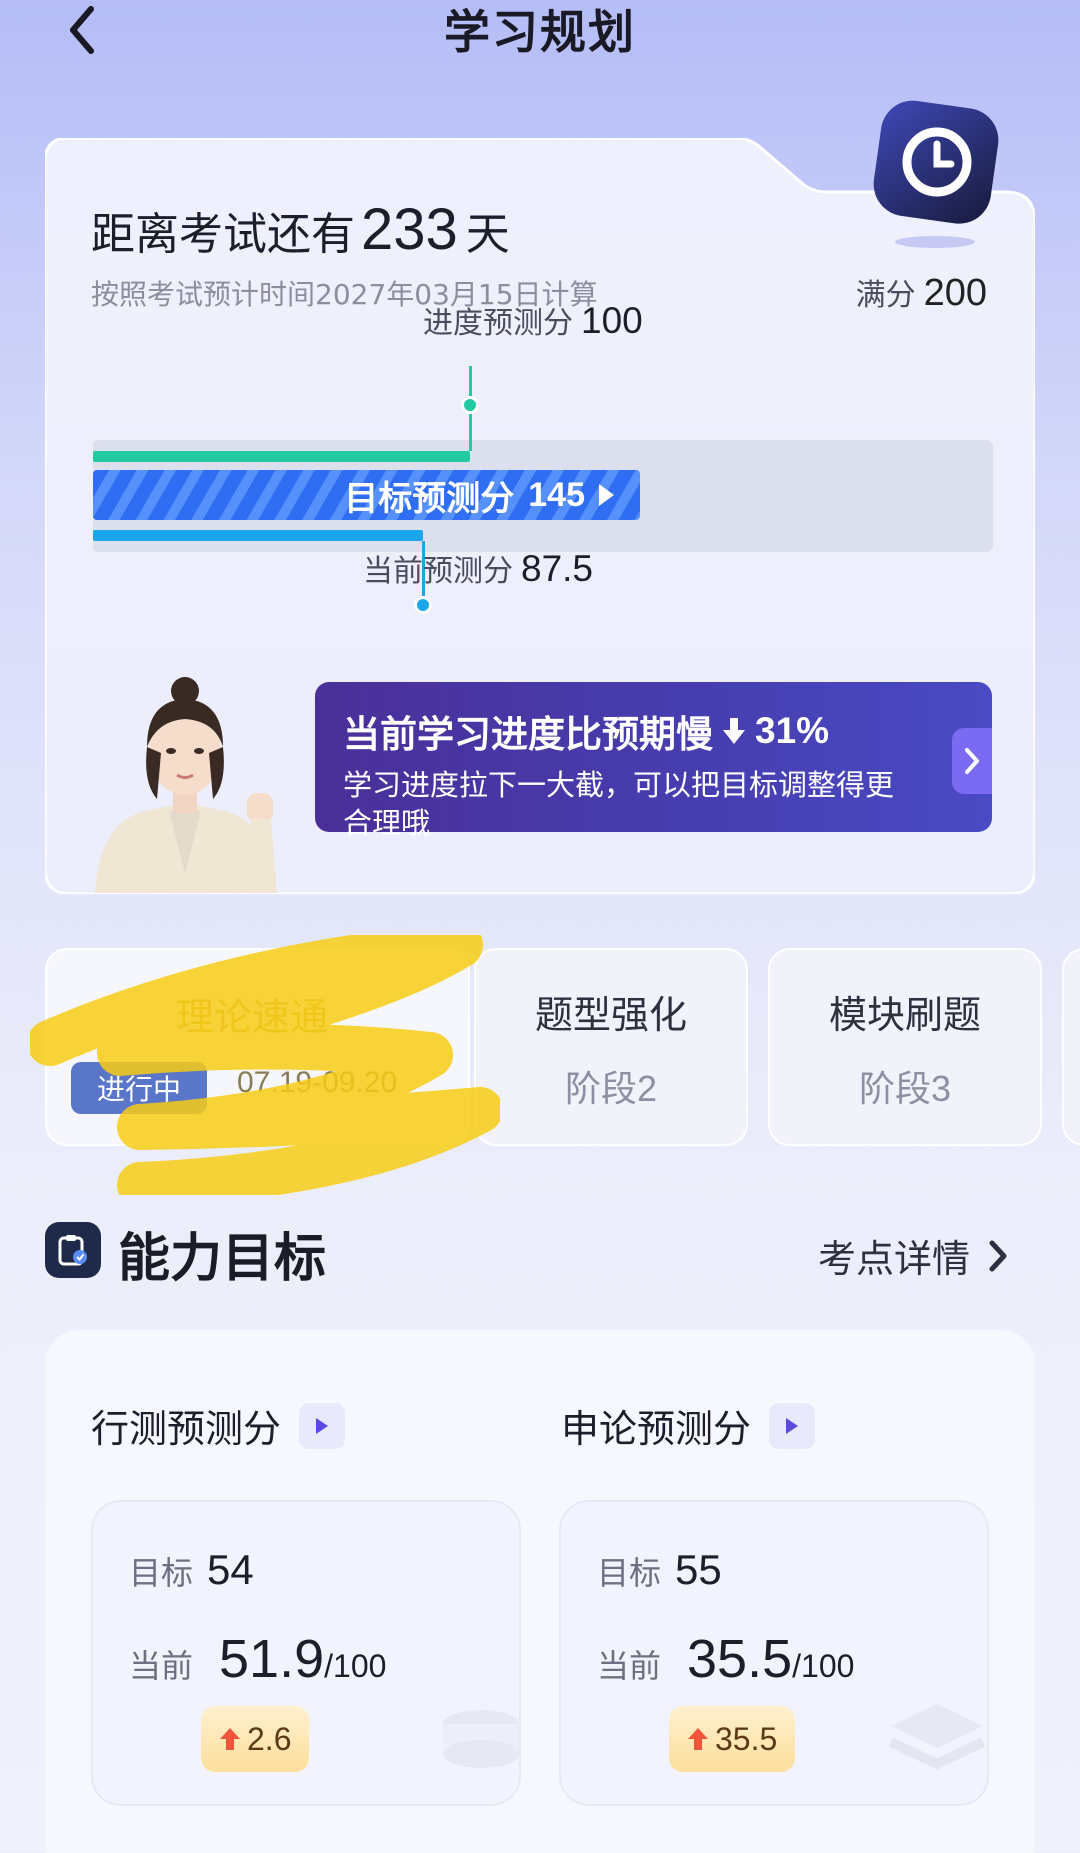 The width and height of the screenshot is (1080, 1853). Describe the element at coordinates (611, 1088) in the screenshot. I see `stage-sub: 阶段2` at that location.